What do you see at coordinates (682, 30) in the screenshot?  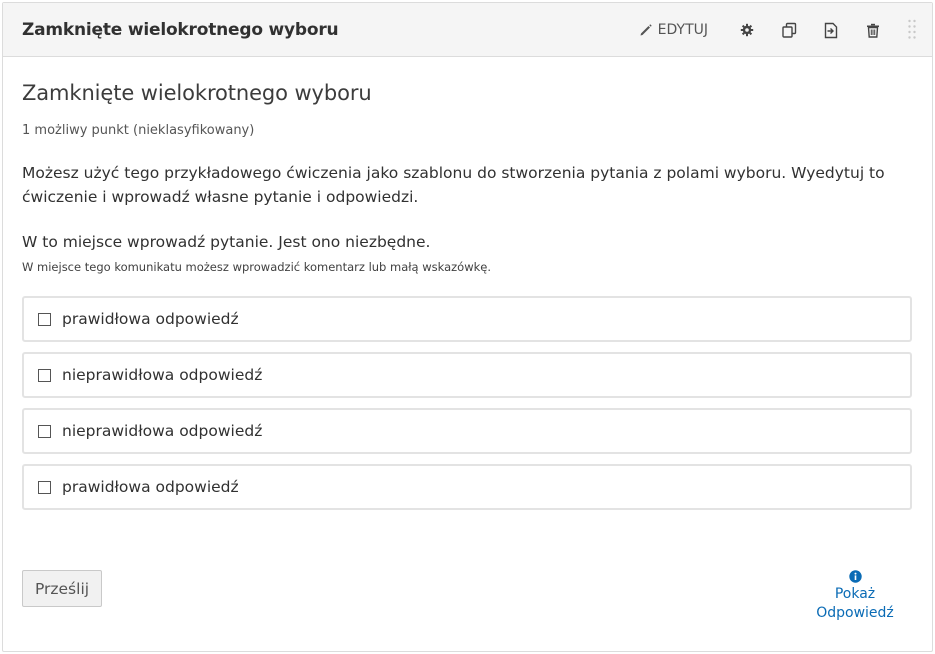 I see `edit-label: EDYTUJ` at bounding box center [682, 30].